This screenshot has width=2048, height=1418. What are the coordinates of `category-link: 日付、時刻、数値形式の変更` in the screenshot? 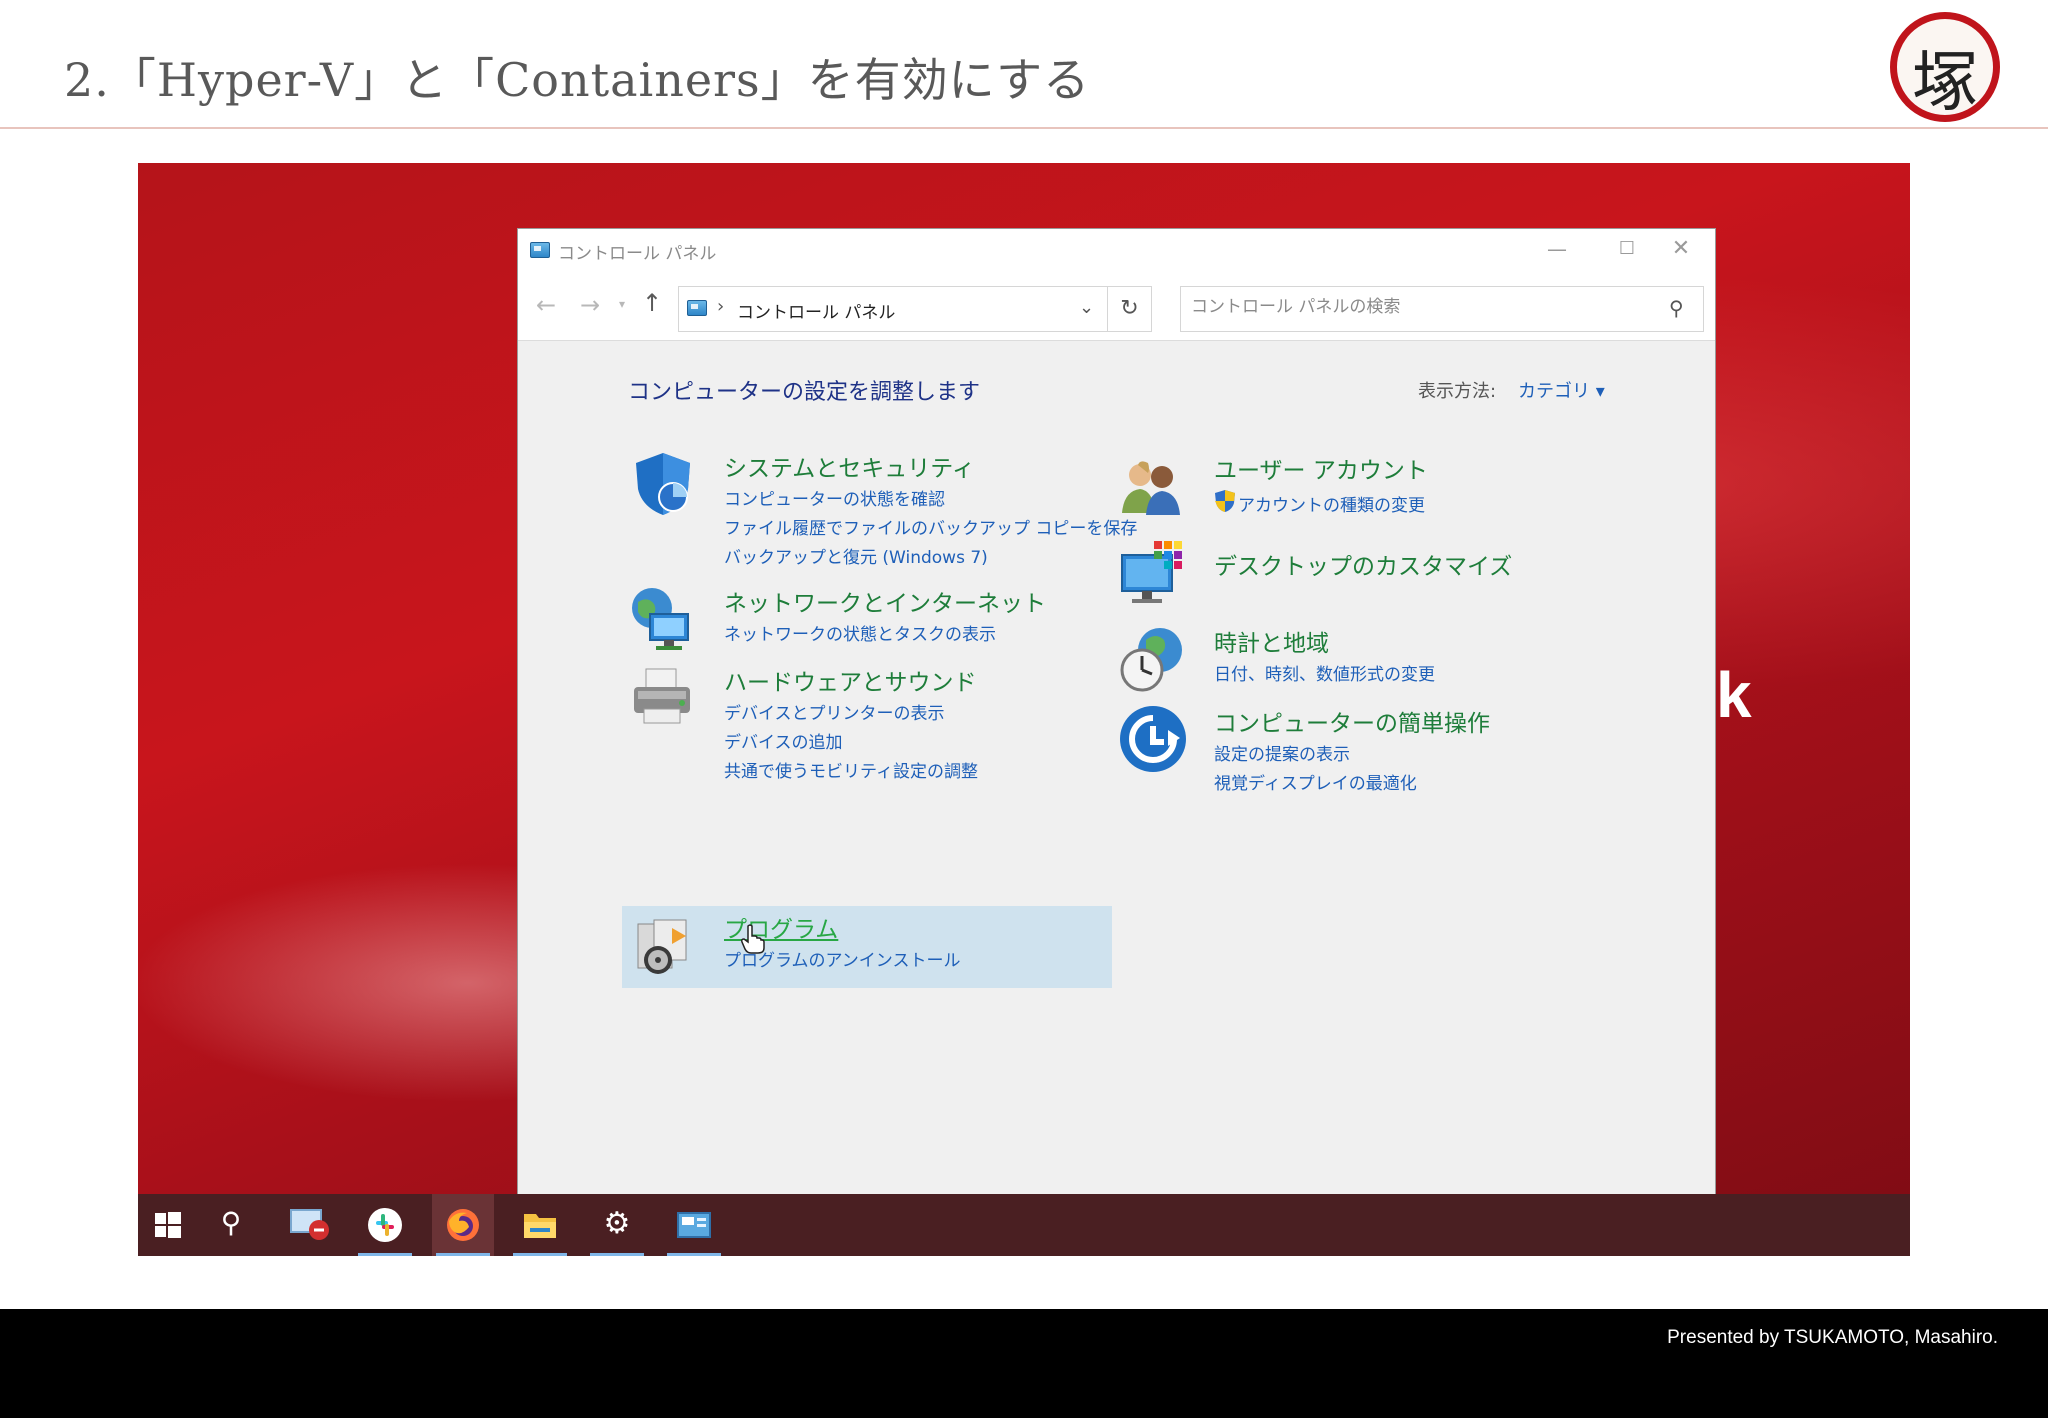 It's located at (1324, 672).